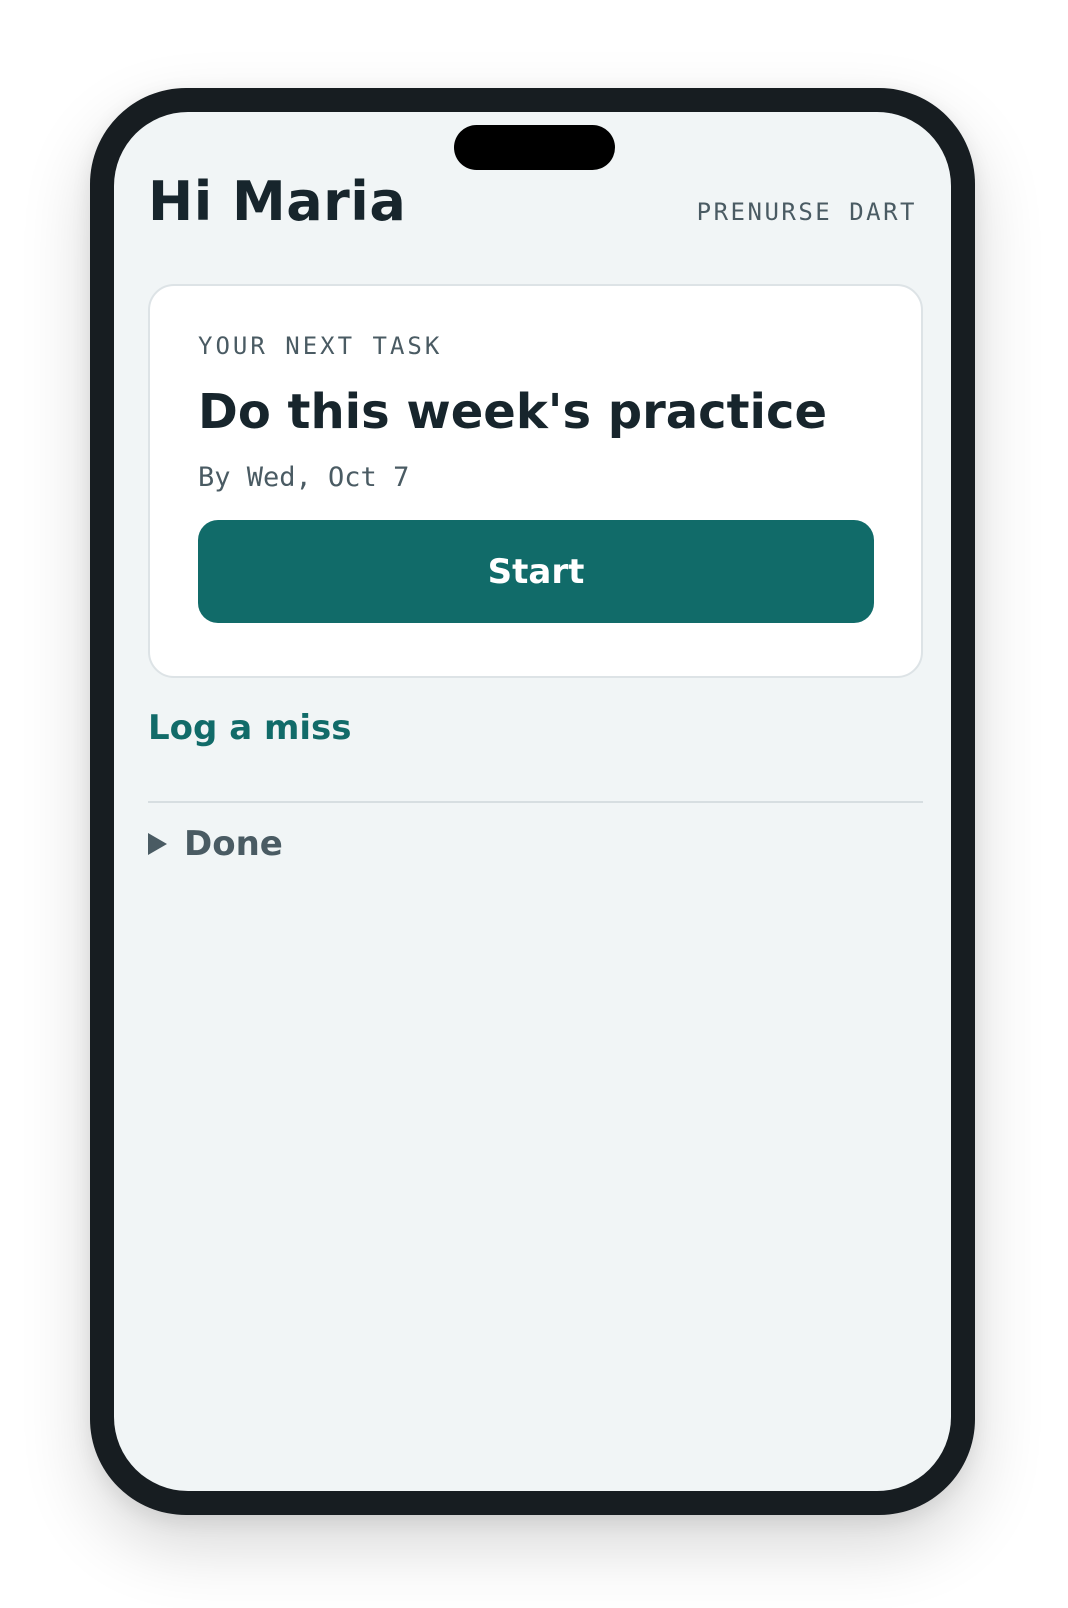 This screenshot has width=1068, height=1608. Describe the element at coordinates (320, 346) in the screenshot. I see `task-eyebrow: YOUR NEXT TASK` at that location.